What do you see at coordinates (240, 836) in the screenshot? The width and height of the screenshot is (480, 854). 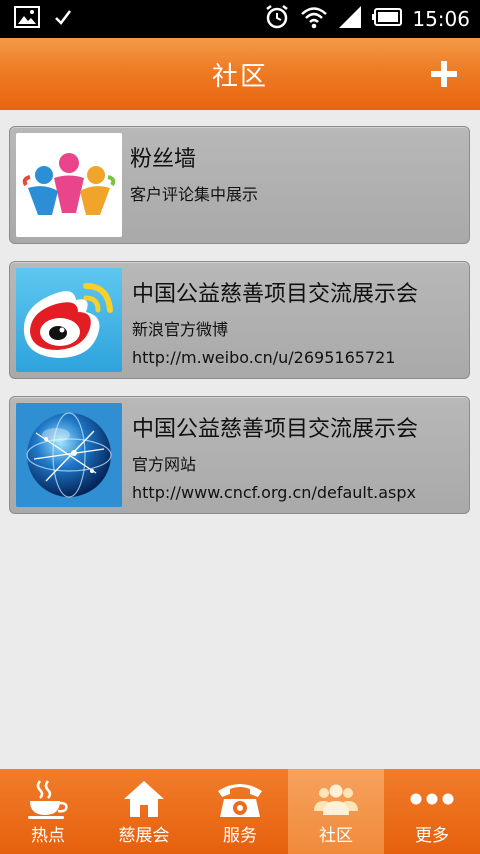 I see `tab-label: 服务` at bounding box center [240, 836].